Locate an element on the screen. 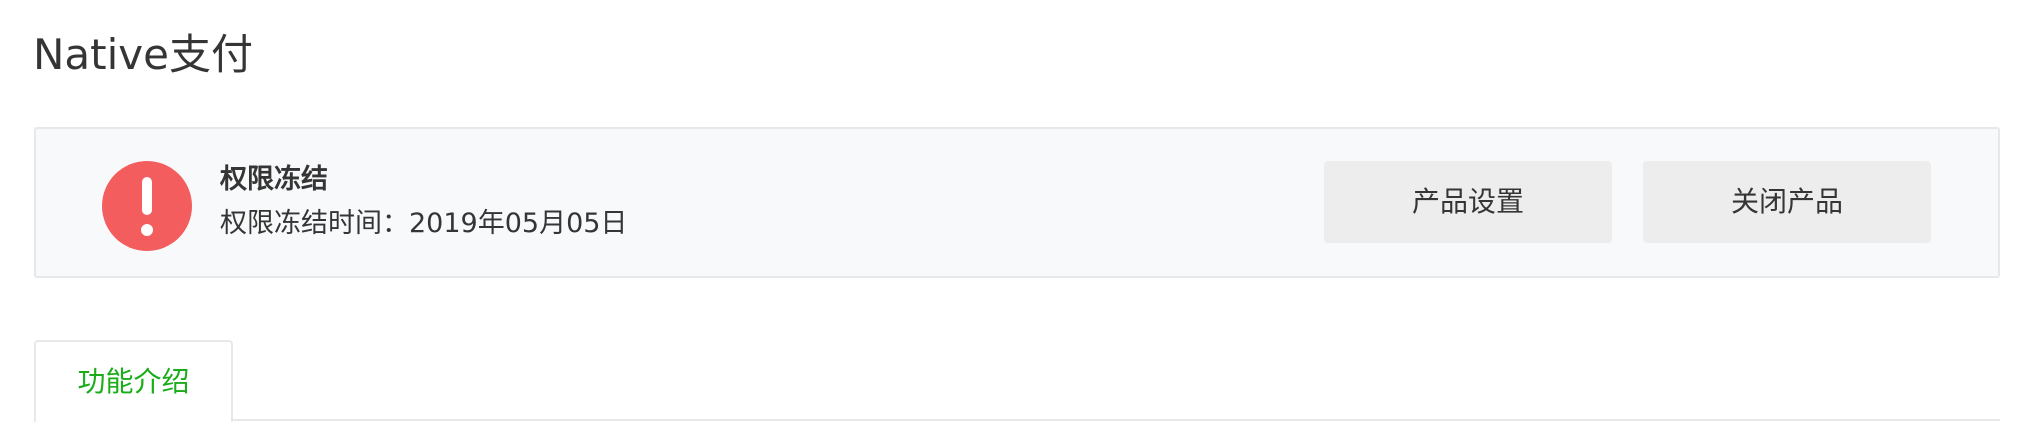  status-title: 权限冻结 is located at coordinates (274, 179).